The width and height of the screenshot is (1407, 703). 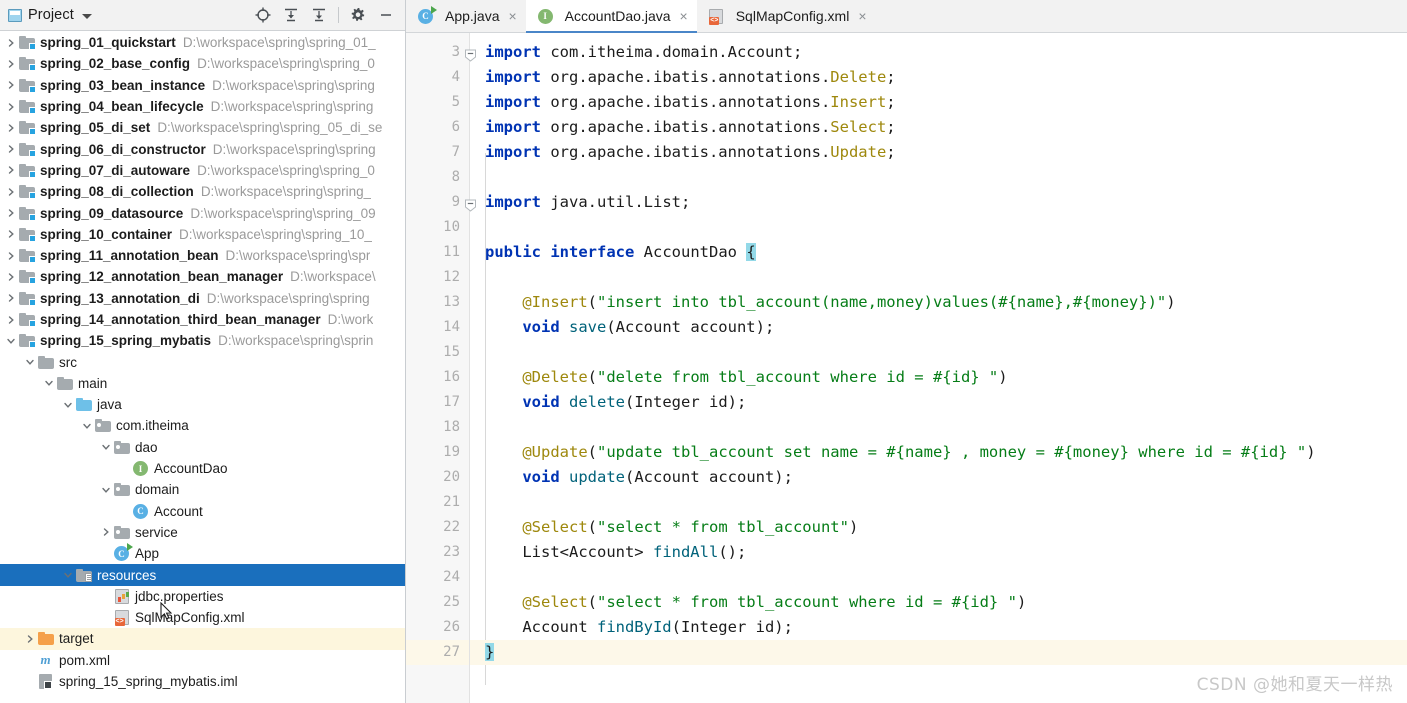 I want to click on tree-row: target, so click(x=202, y=639).